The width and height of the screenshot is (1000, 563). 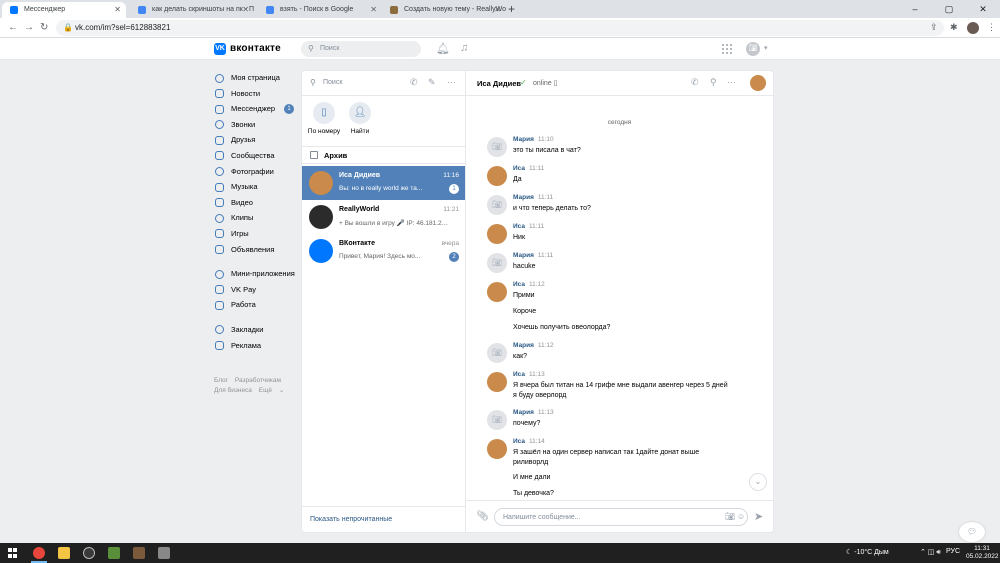 What do you see at coordinates (499, 83) in the screenshot?
I see `chat-peer-name: Иса Дидиев` at bounding box center [499, 83].